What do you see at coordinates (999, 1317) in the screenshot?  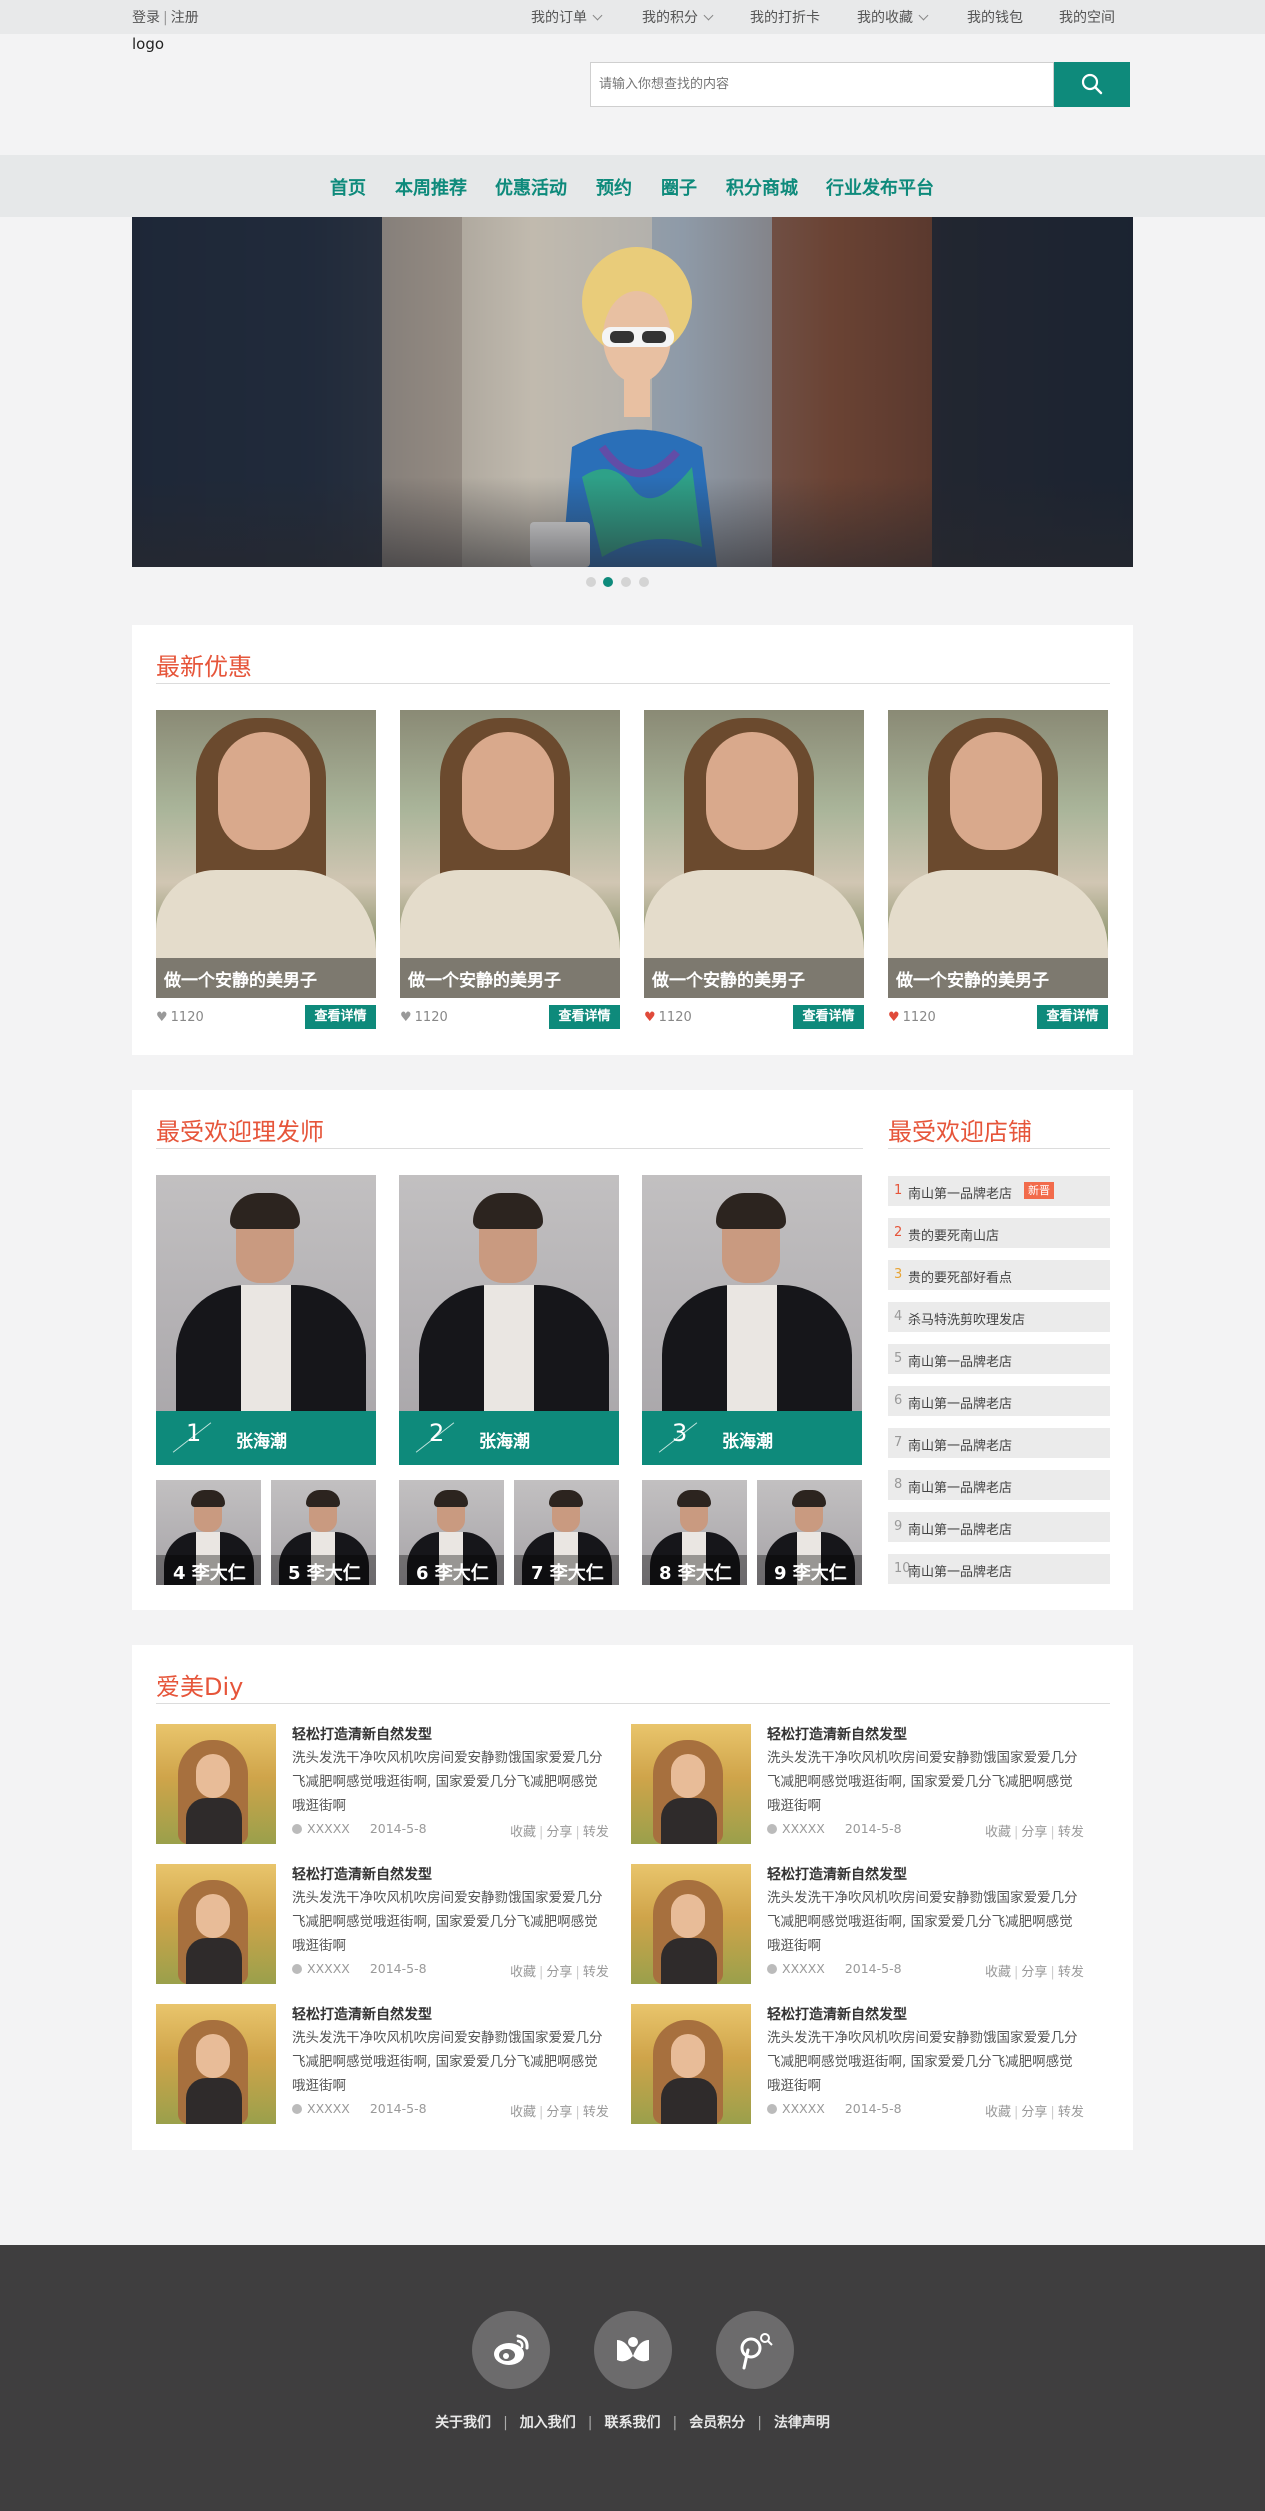 I see `shop-list-item: 4 杀马特洗剪吹理发店` at bounding box center [999, 1317].